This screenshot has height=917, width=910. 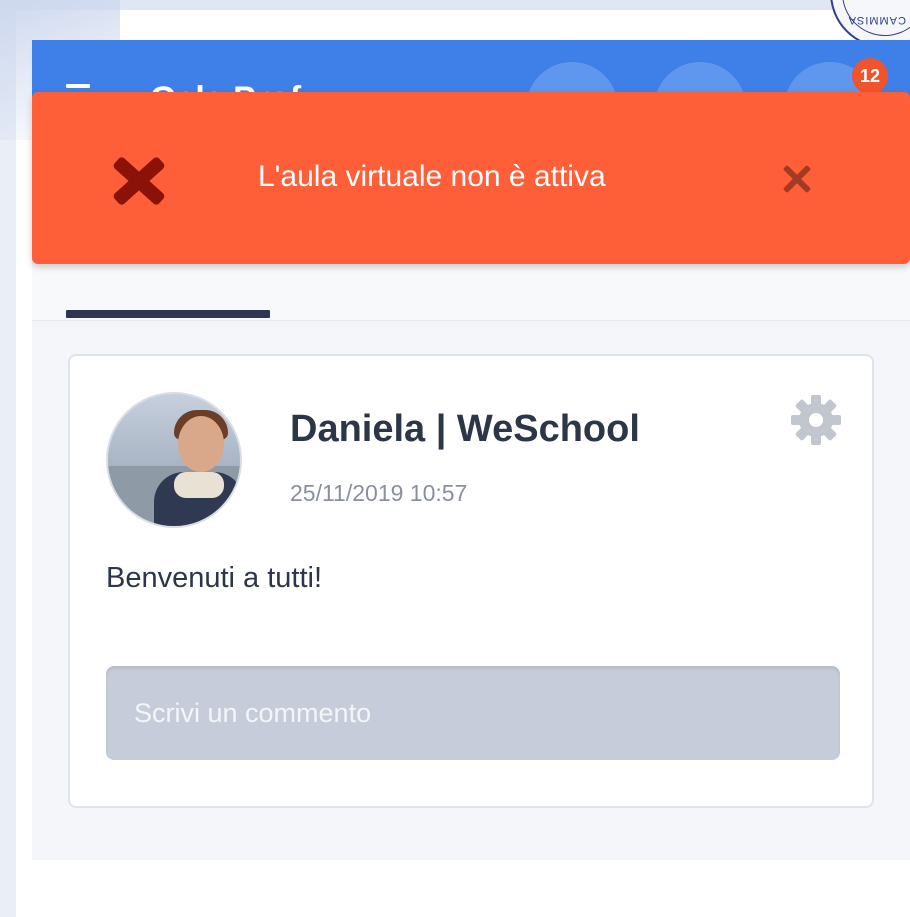 What do you see at coordinates (139, 180) in the screenshot?
I see `error-x-icon` at bounding box center [139, 180].